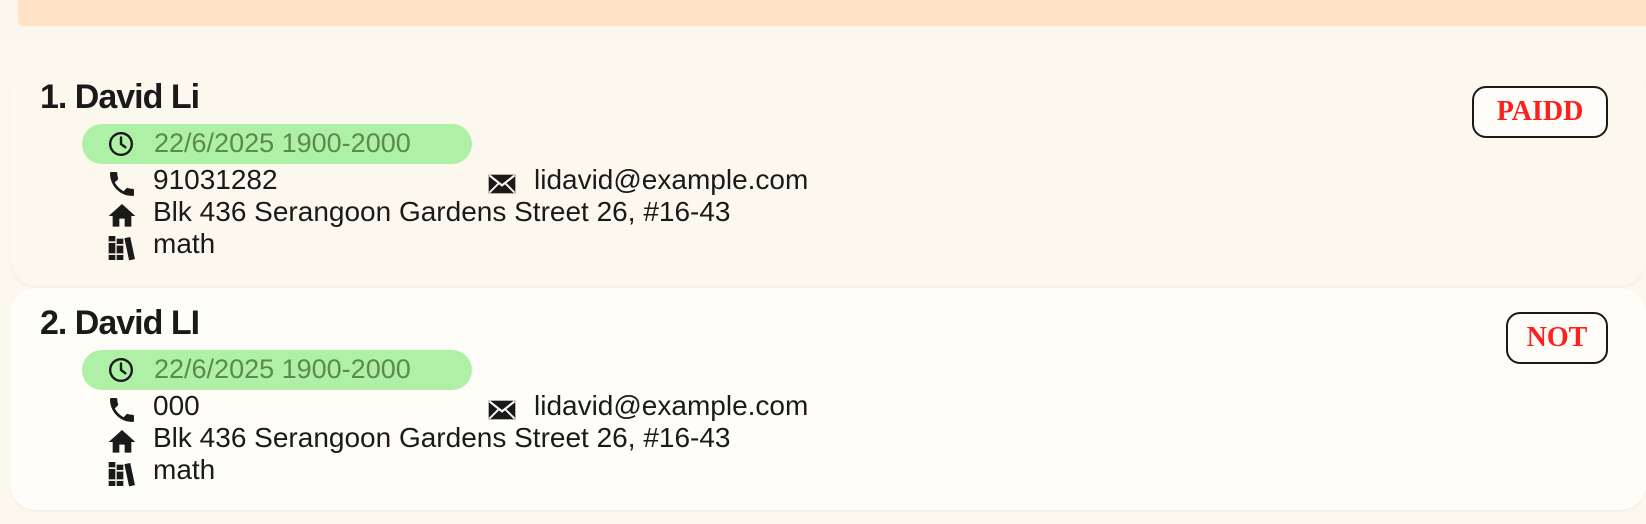 The height and width of the screenshot is (524, 1646). Describe the element at coordinates (1540, 112) in the screenshot. I see `payment-status-badge: PAIDD` at that location.